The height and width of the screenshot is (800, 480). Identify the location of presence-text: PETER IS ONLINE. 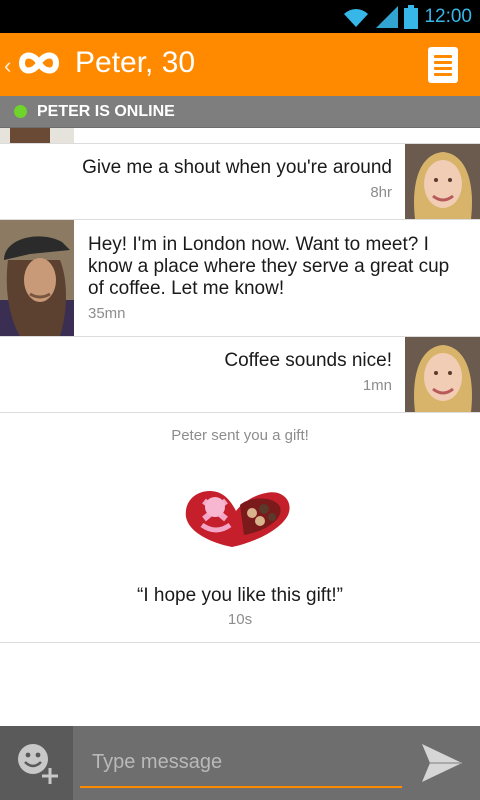
(106, 111).